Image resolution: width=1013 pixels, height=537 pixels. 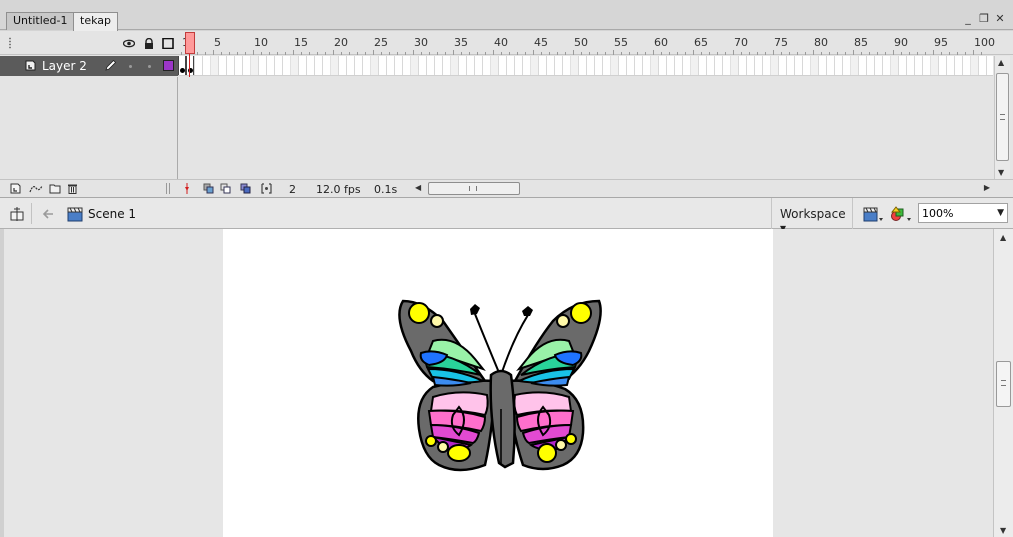 I want to click on ruler-label-20: 20, so click(x=341, y=42).